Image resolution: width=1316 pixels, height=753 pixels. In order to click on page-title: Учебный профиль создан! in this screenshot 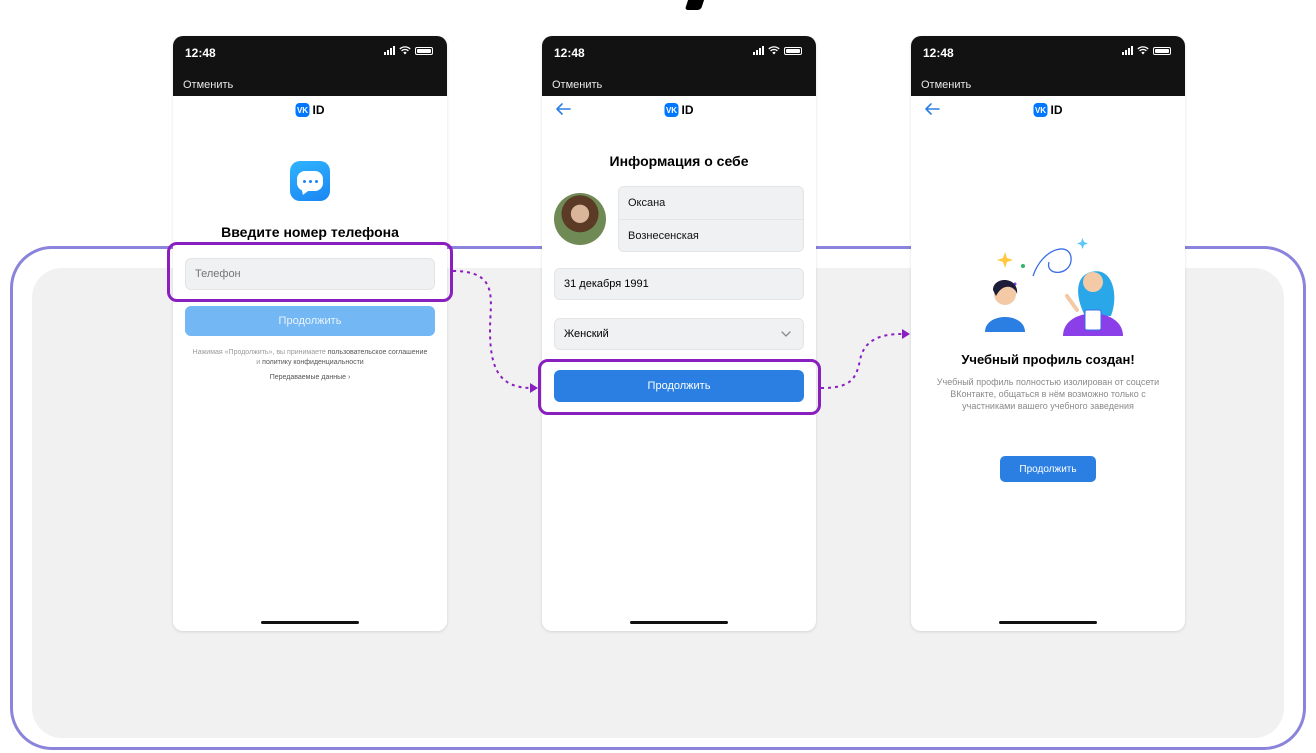, I will do `click(1048, 359)`.